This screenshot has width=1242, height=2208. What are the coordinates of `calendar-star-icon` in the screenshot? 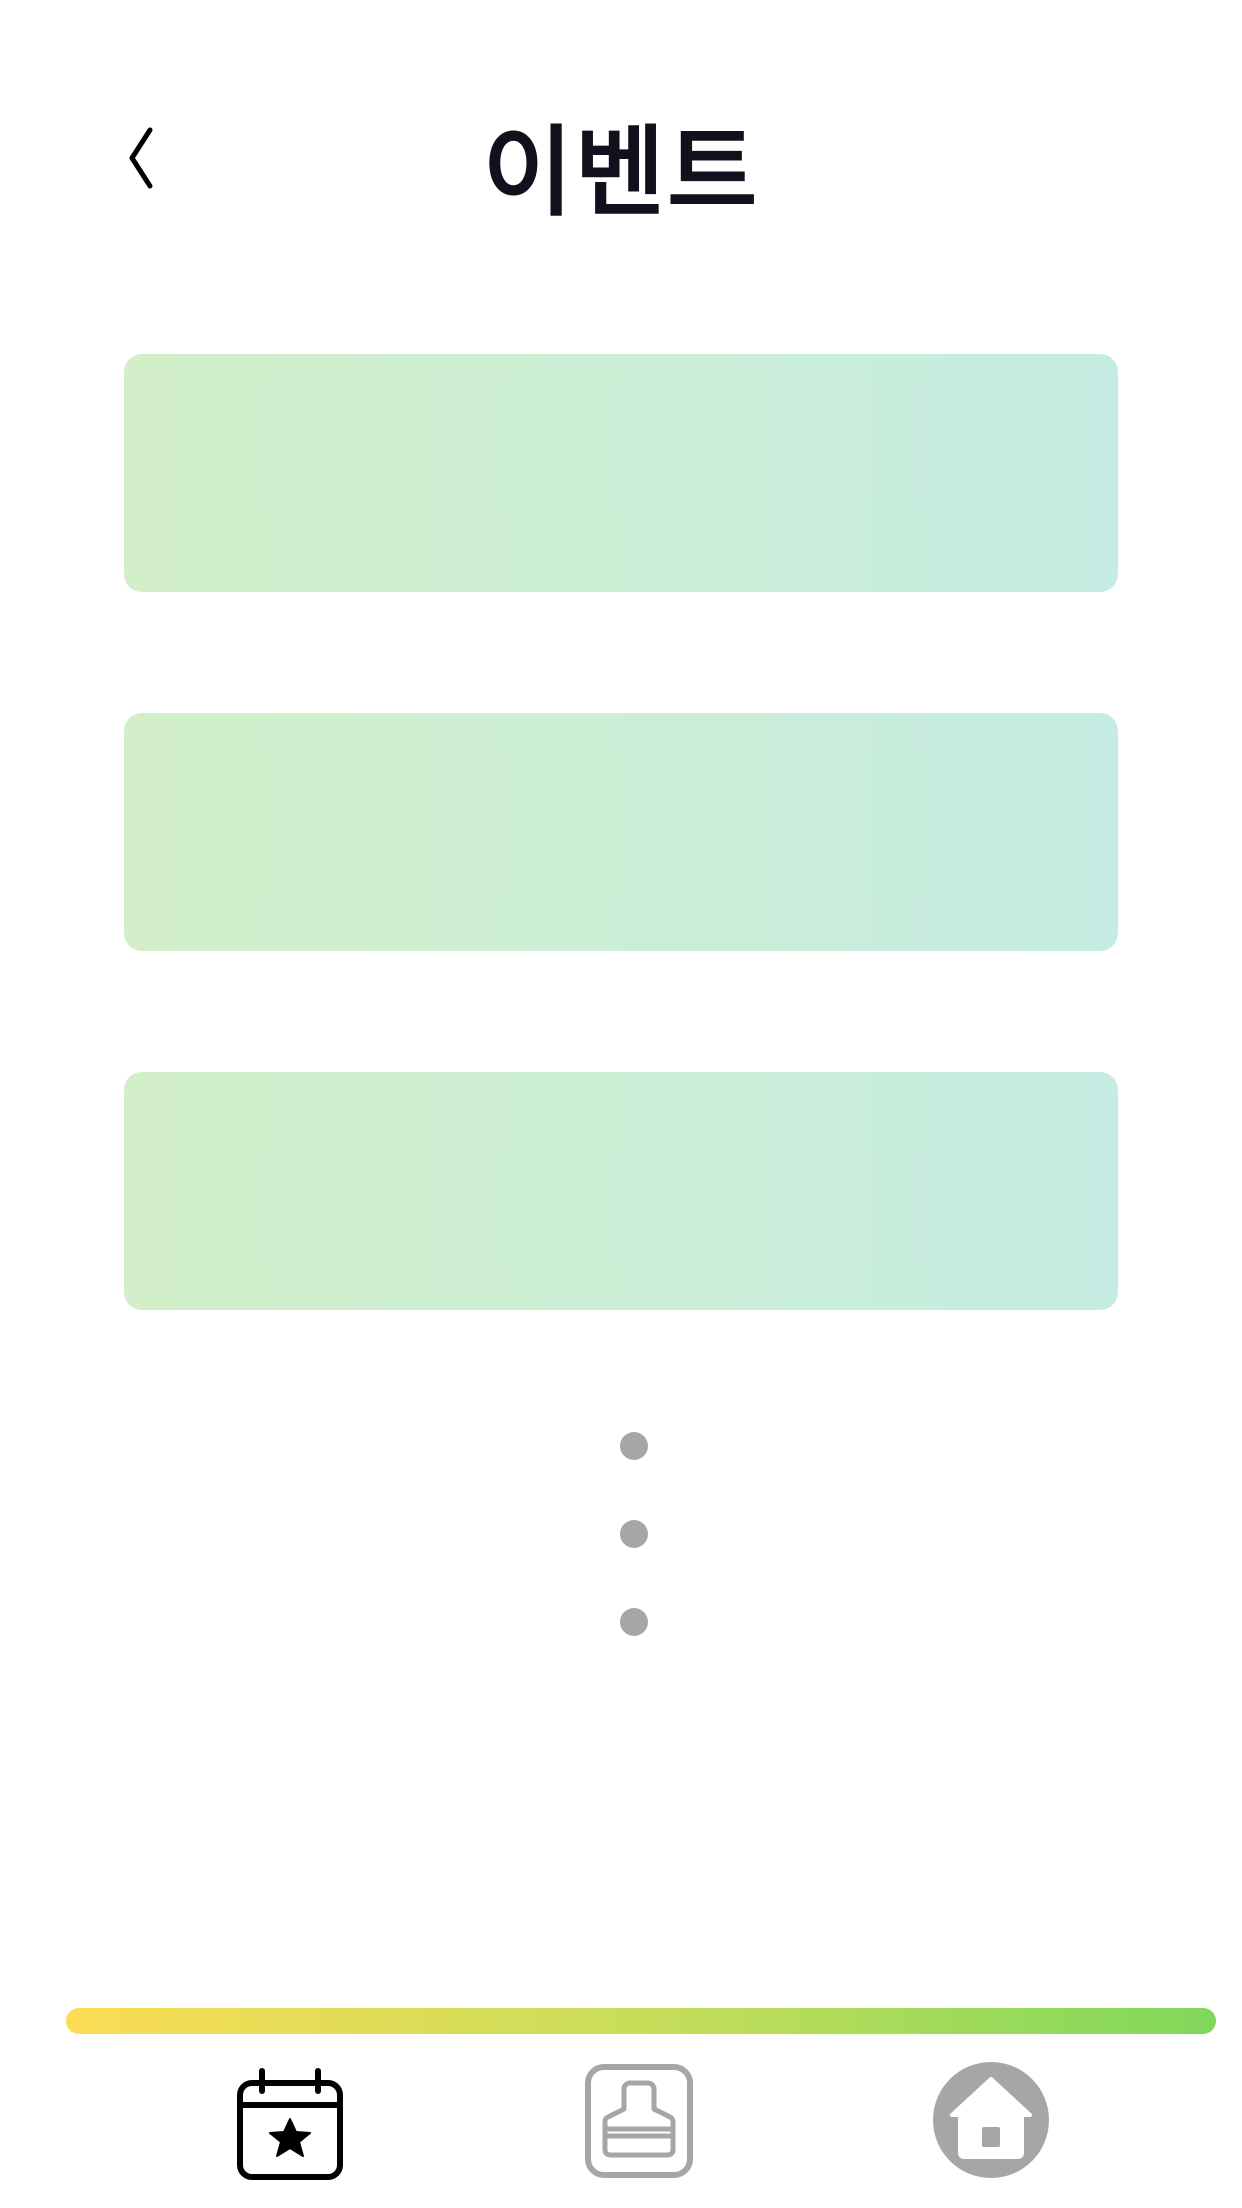 It's located at (290, 2124).